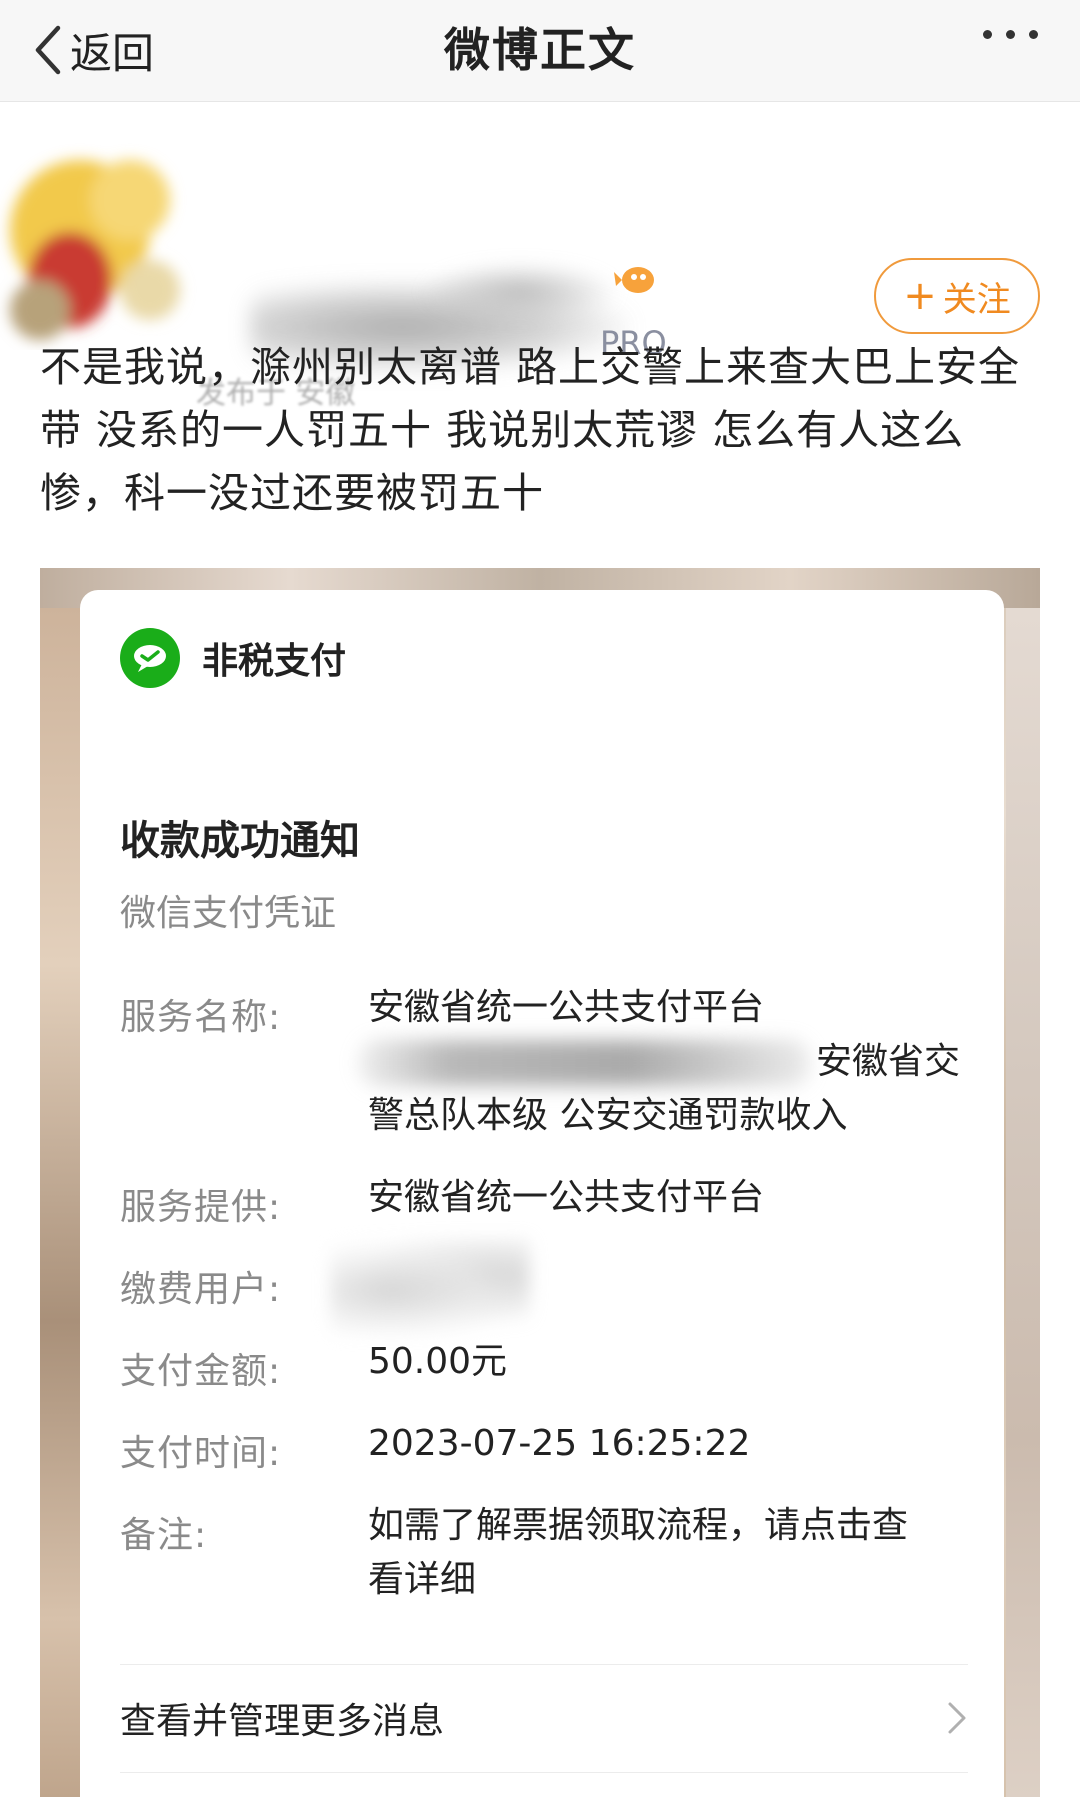  What do you see at coordinates (920, 296) in the screenshot?
I see `plus-icon: +` at bounding box center [920, 296].